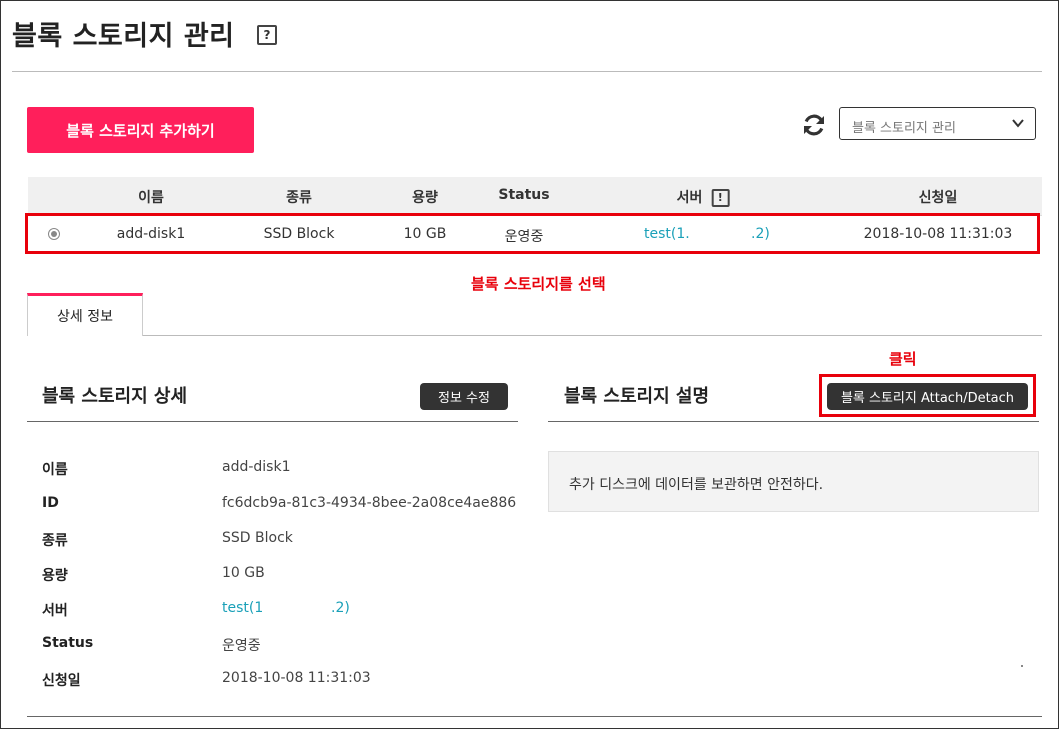 The width and height of the screenshot is (1059, 729). What do you see at coordinates (61, 681) in the screenshot?
I see `detail-label-date: 신청일` at bounding box center [61, 681].